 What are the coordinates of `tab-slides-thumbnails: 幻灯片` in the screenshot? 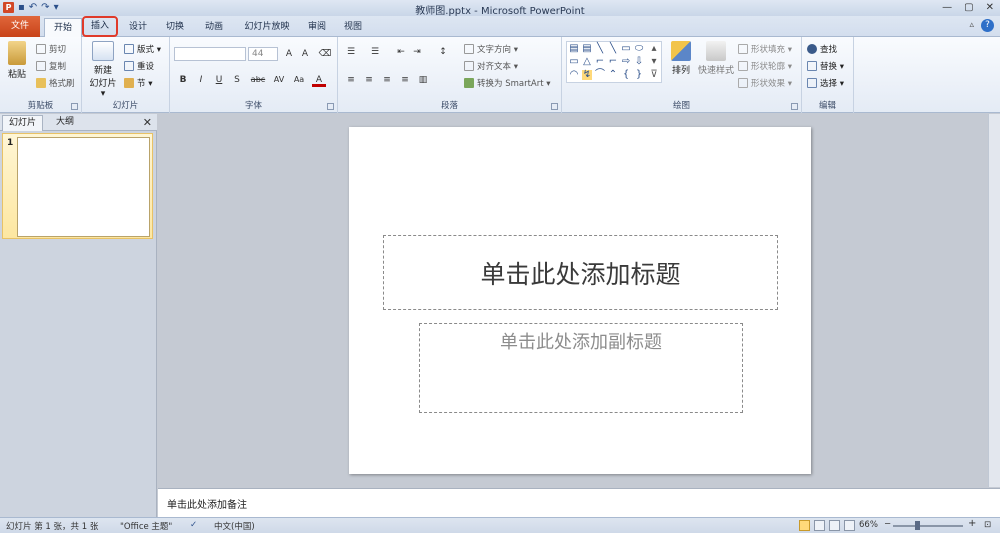 It's located at (23, 123).